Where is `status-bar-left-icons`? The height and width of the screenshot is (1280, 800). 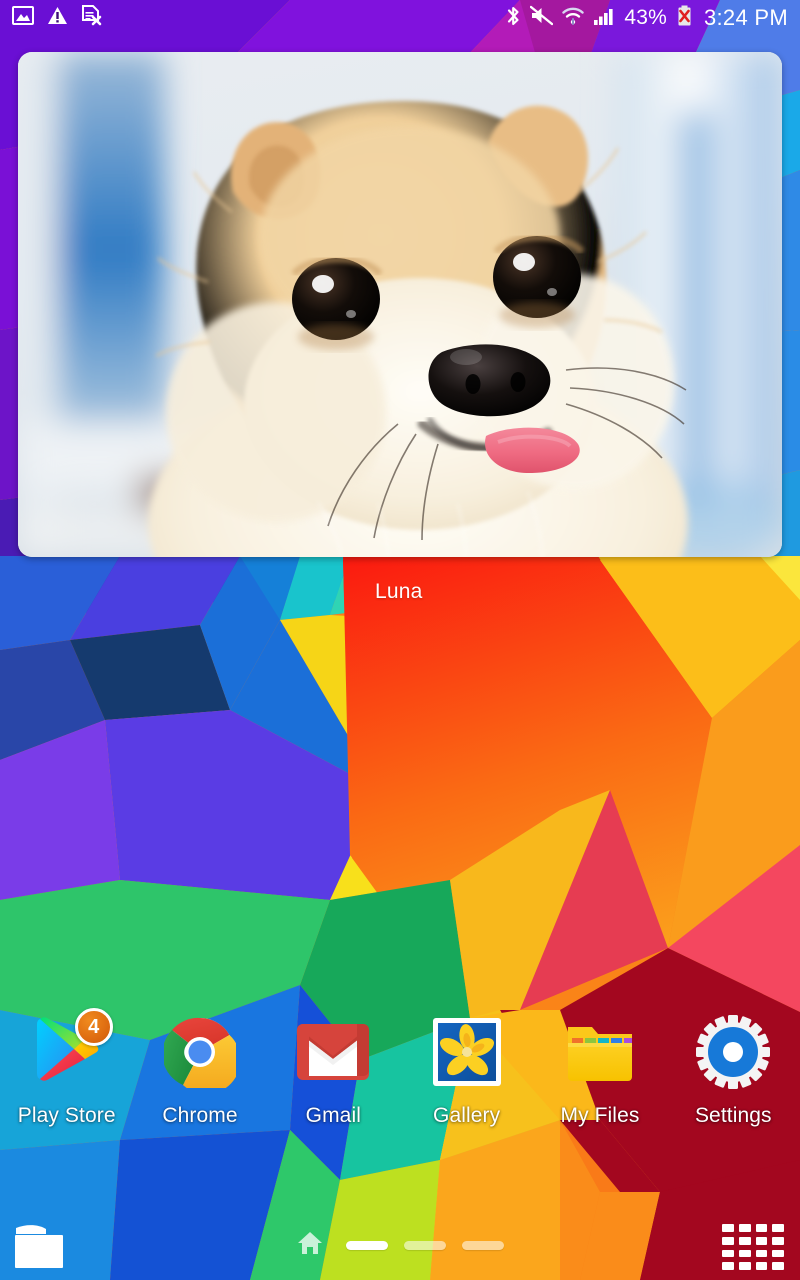 status-bar-left-icons is located at coordinates (57, 18).